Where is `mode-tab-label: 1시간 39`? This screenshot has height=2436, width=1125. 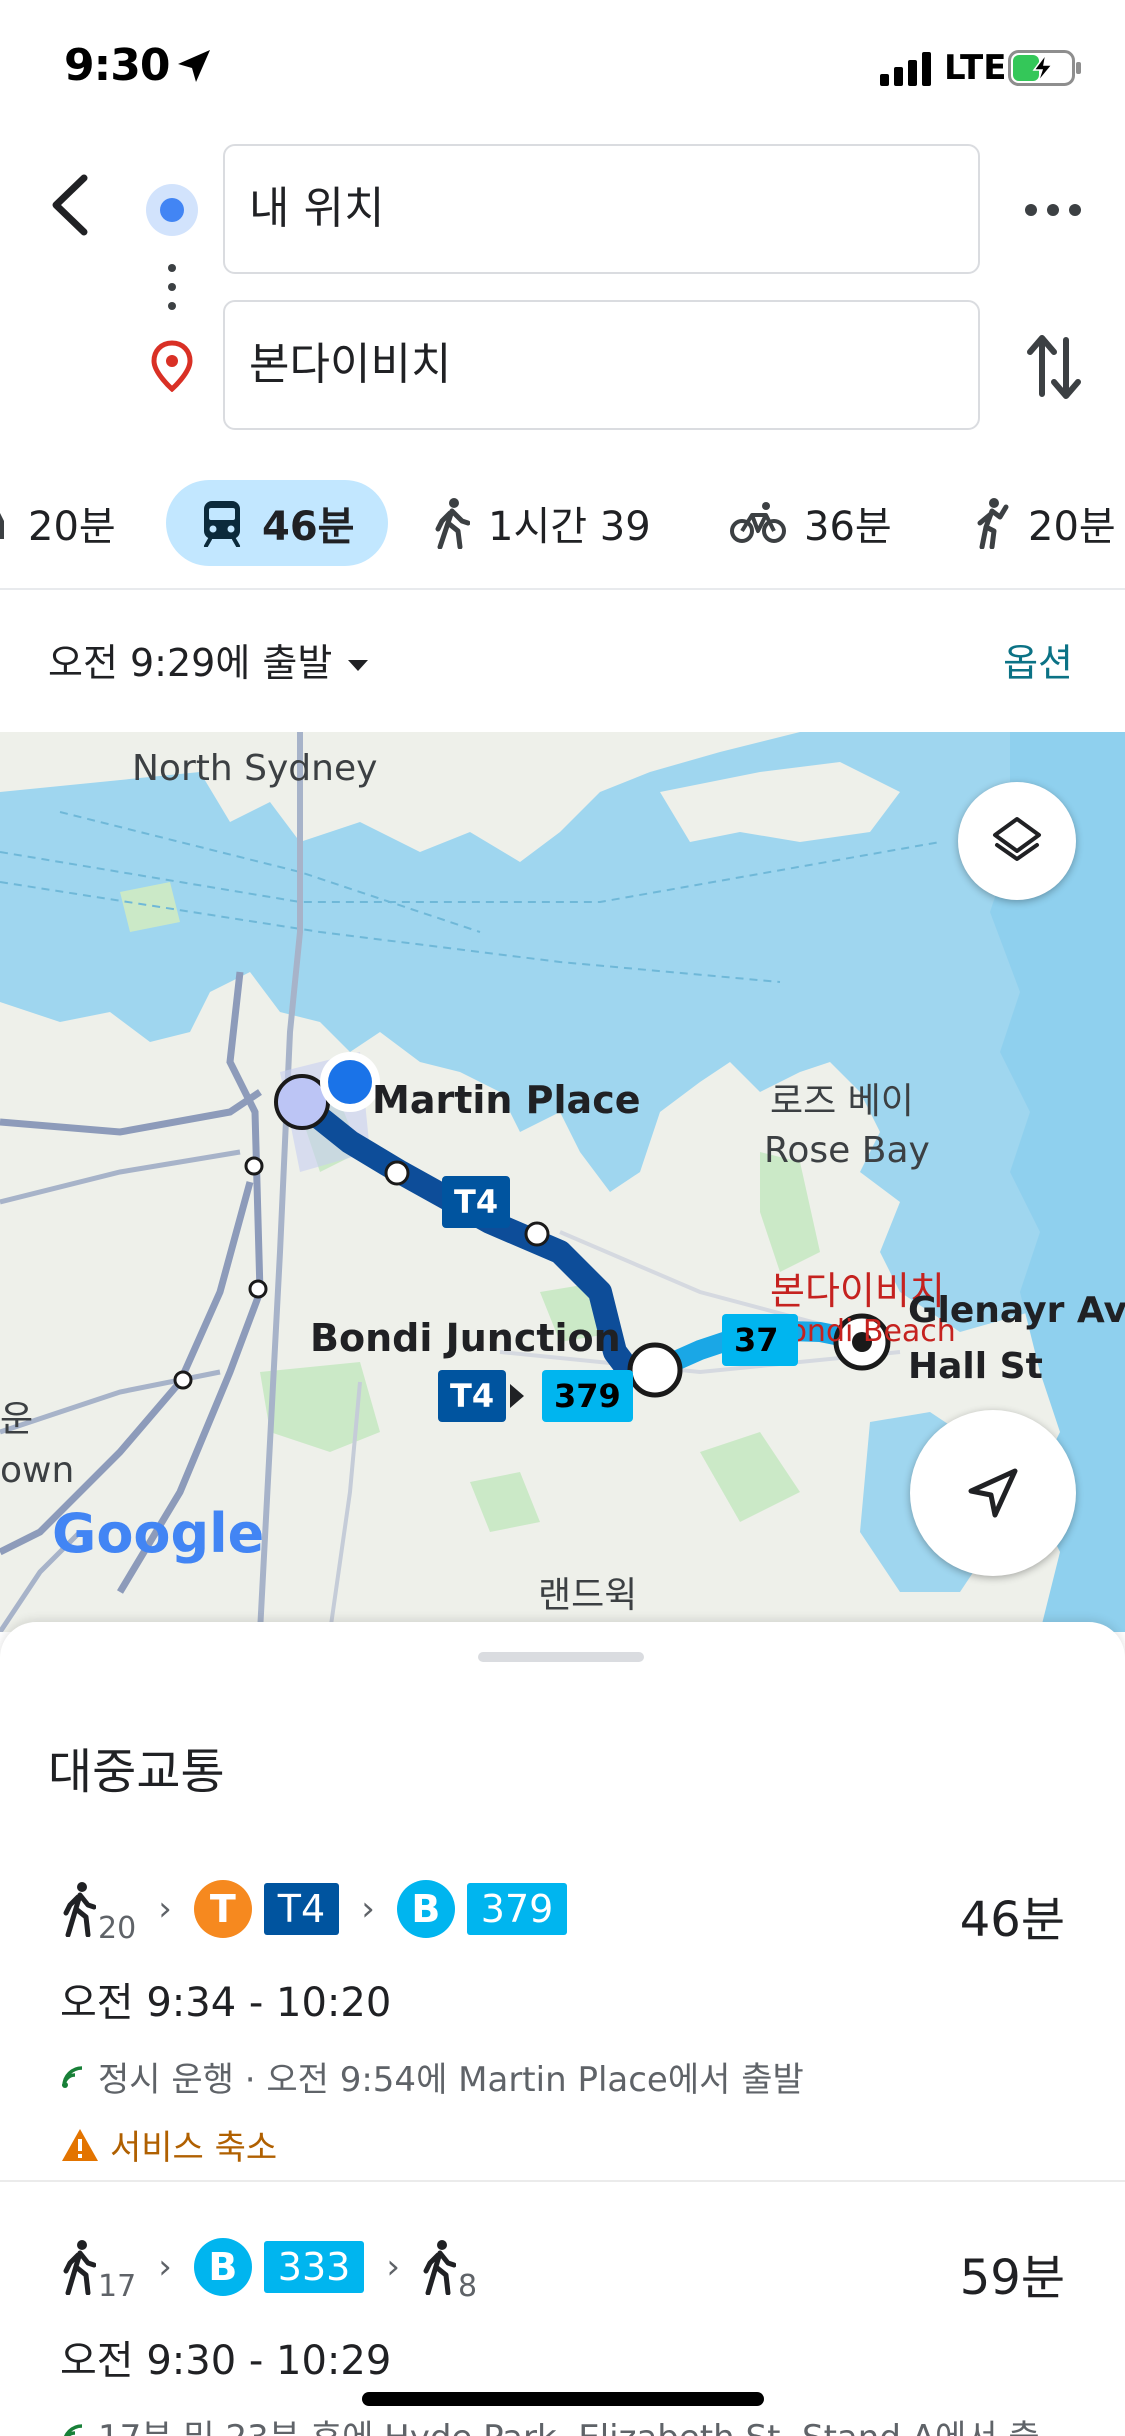
mode-tab-label: 1시간 39 is located at coordinates (569, 527).